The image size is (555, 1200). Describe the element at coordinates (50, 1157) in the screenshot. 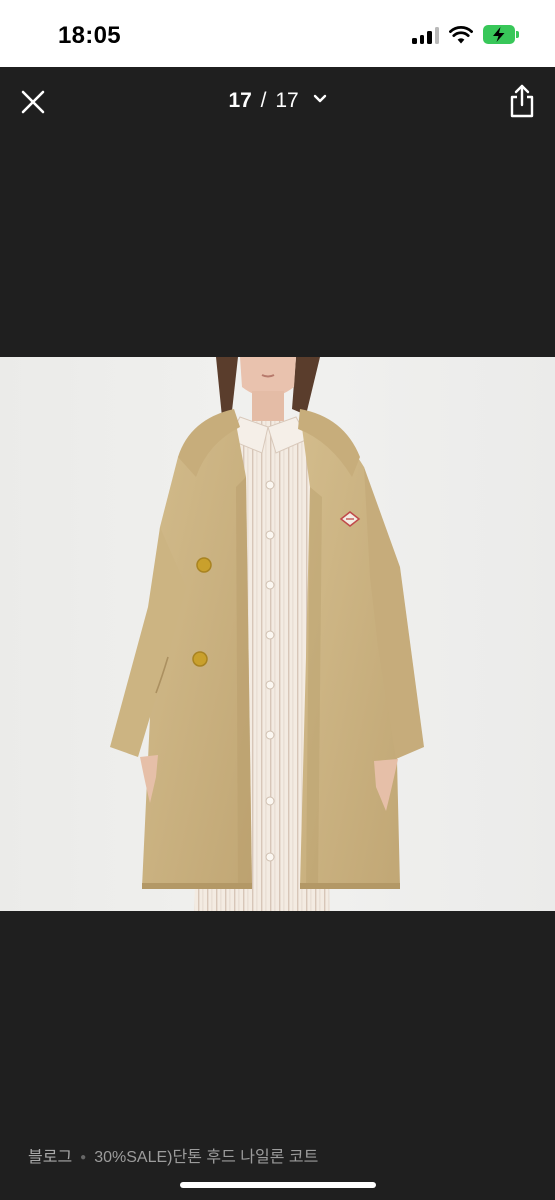

I see `caption-source: 블로그` at that location.